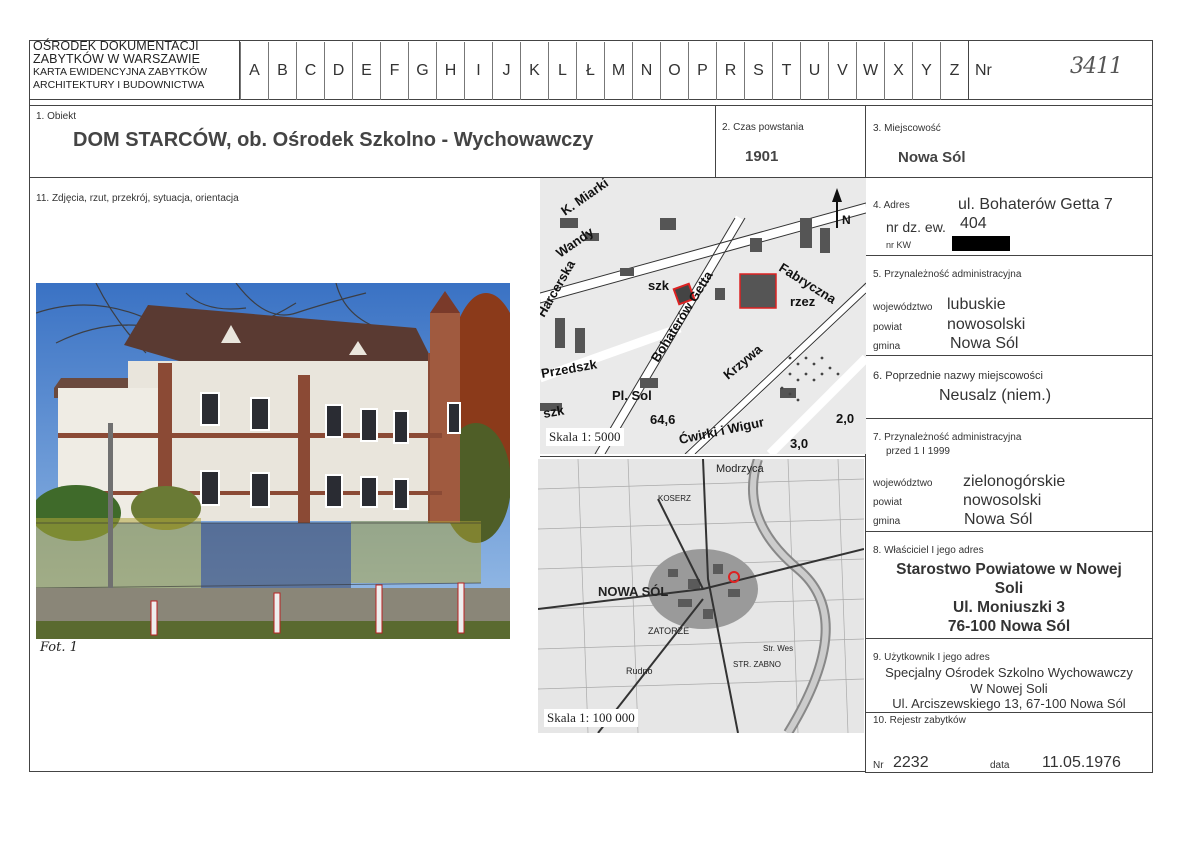 The height and width of the screenshot is (849, 1199). Describe the element at coordinates (887, 327) in the screenshot. I see `admin-powiat-label: powiat` at that location.